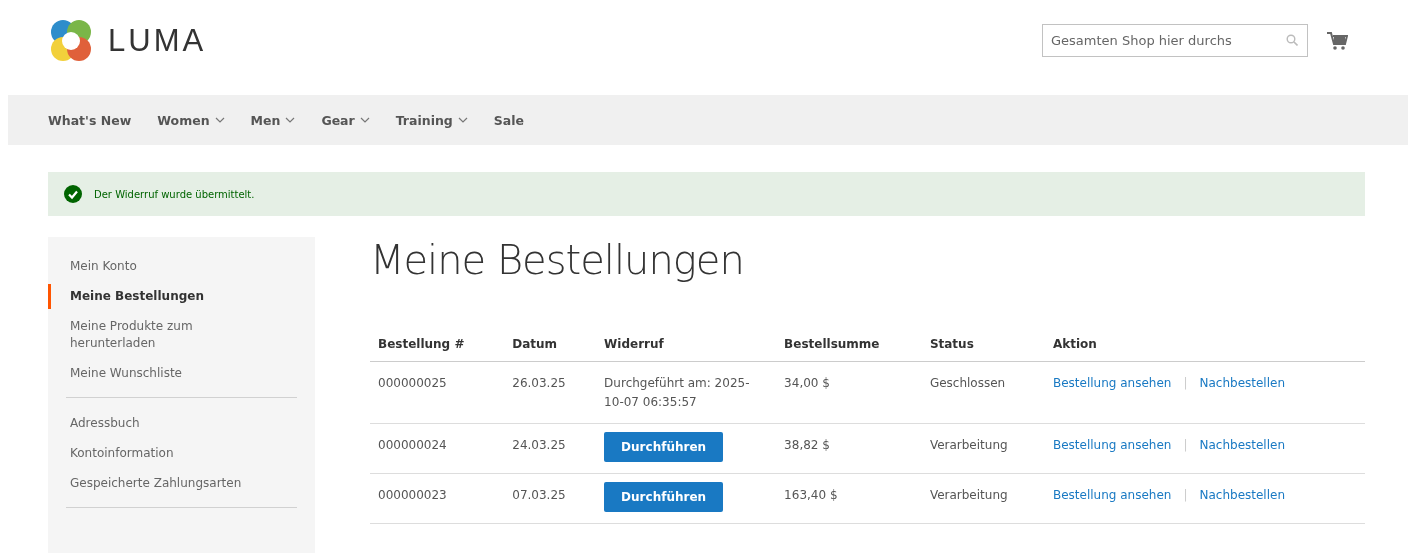 Image resolution: width=1408 pixels, height=553 pixels. Describe the element at coordinates (677, 393) in the screenshot. I see `withdrawal-text: Durchgeführt am: 2025-10-07 06:35:57` at that location.